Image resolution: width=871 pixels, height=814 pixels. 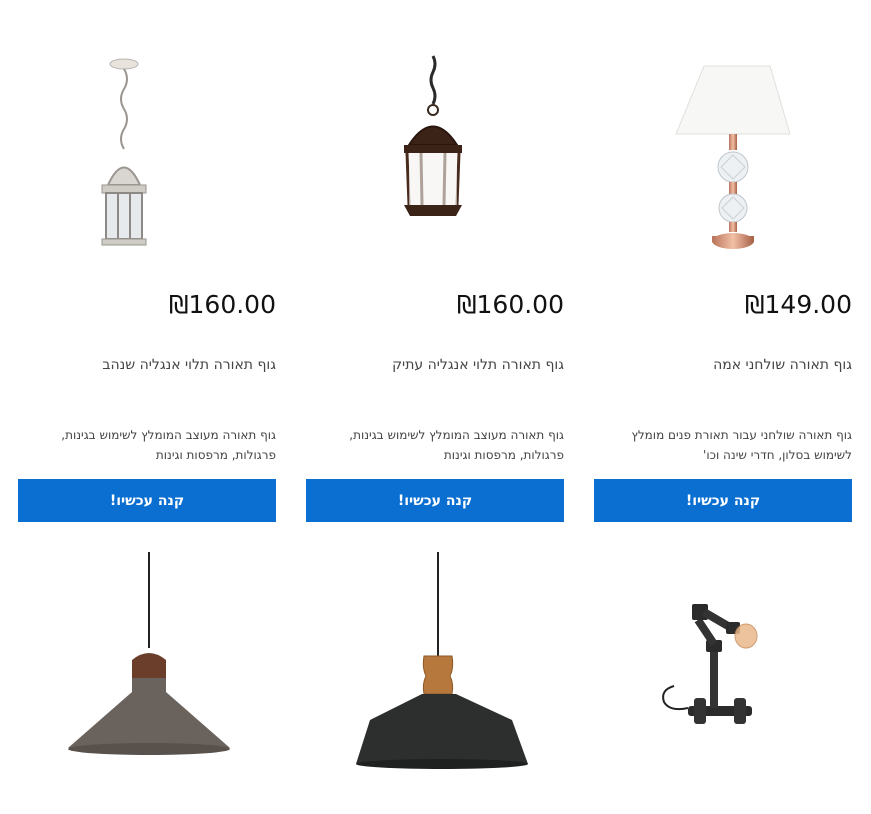 I want to click on product-price: ₪149.00, so click(x=798, y=304).